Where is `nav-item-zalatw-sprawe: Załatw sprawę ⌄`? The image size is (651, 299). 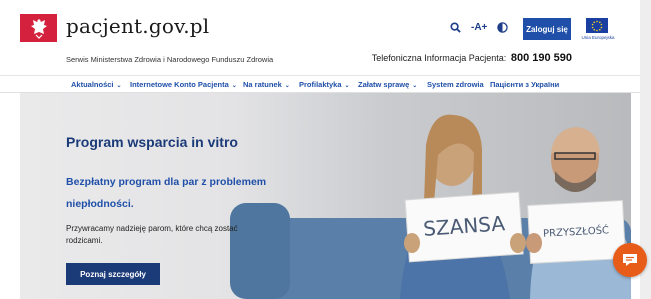 nav-item-zalatw-sprawe: Załatw sprawę ⌄ is located at coordinates (387, 84).